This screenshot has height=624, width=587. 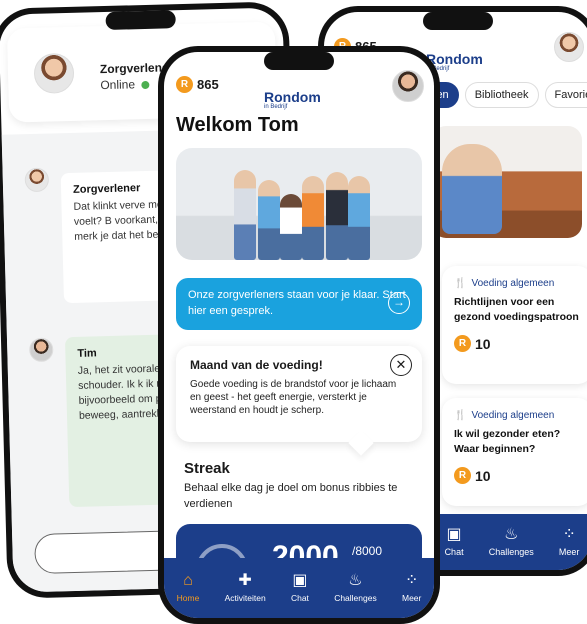 I want to click on month-card-title: Maand van de voeding!, so click(x=256, y=365).